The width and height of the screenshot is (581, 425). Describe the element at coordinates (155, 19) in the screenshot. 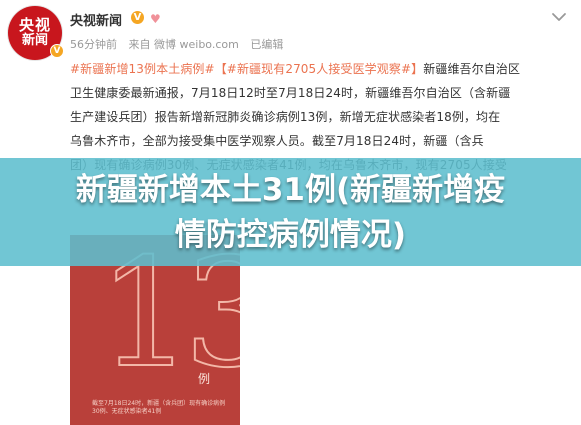

I see `heart-icon: ♥` at that location.